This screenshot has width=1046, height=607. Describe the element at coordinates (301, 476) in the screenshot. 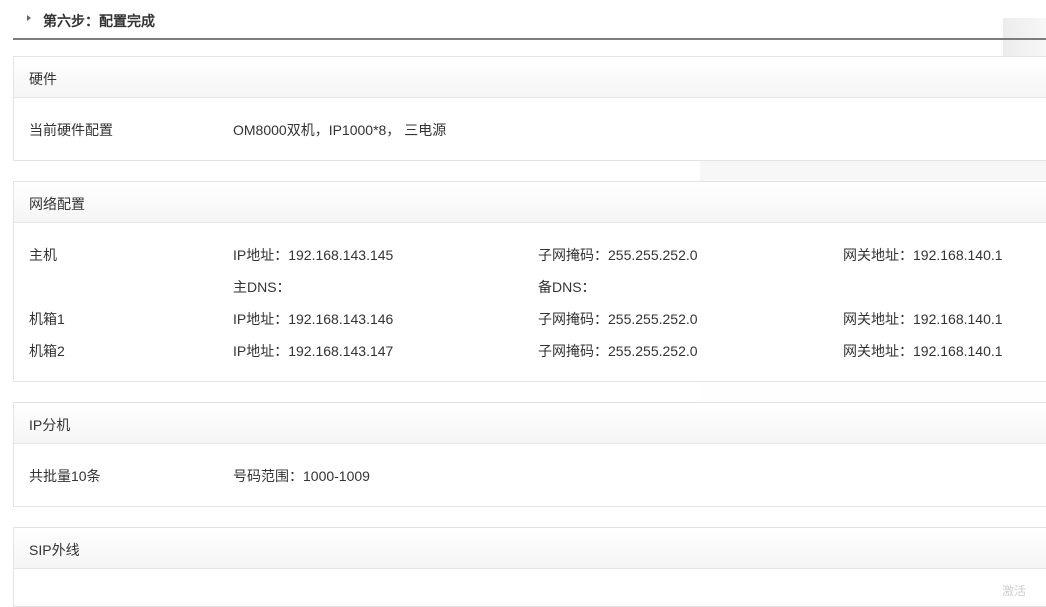

I see `number-range: 号码范围：1000-1009` at that location.